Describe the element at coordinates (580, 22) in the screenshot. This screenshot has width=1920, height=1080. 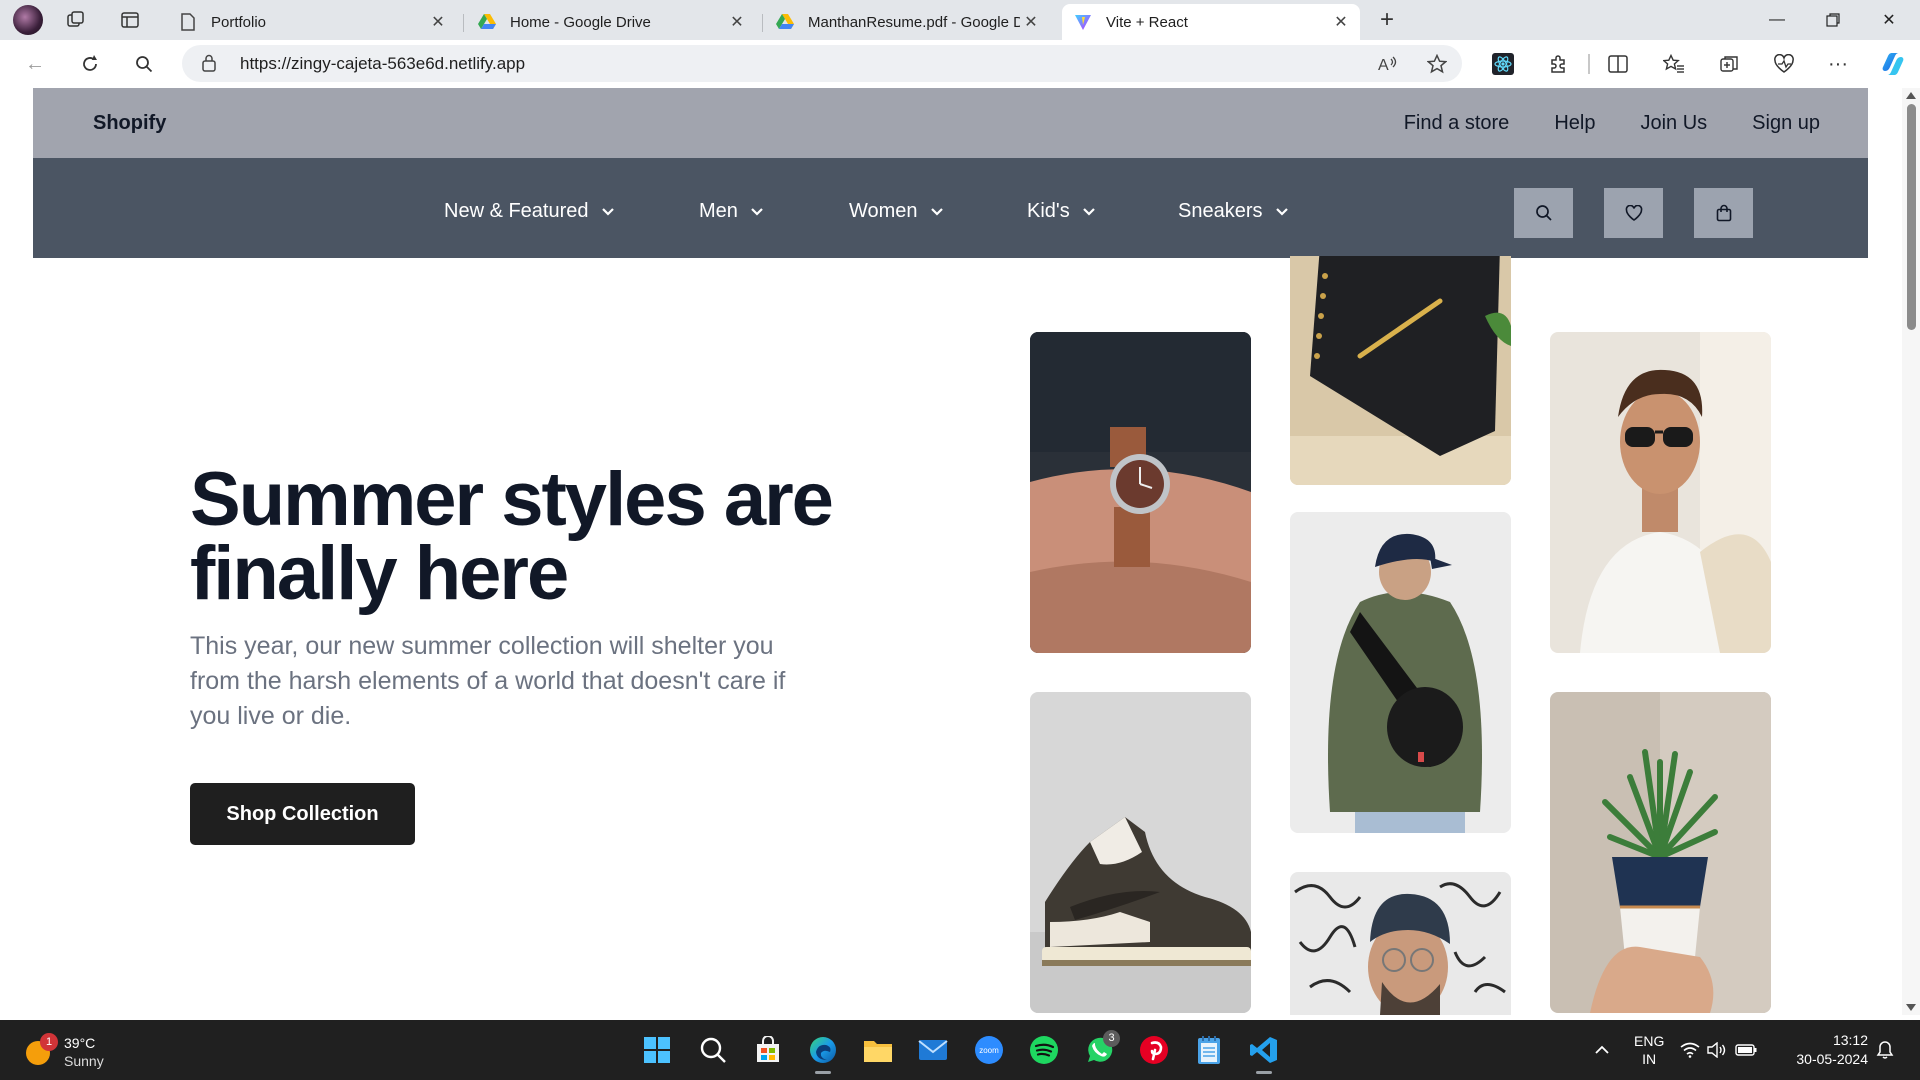
I see `tab-title: Home - Google Drive` at that location.